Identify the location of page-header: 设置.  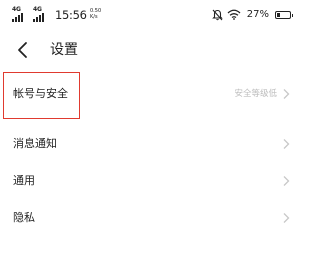
(149, 50).